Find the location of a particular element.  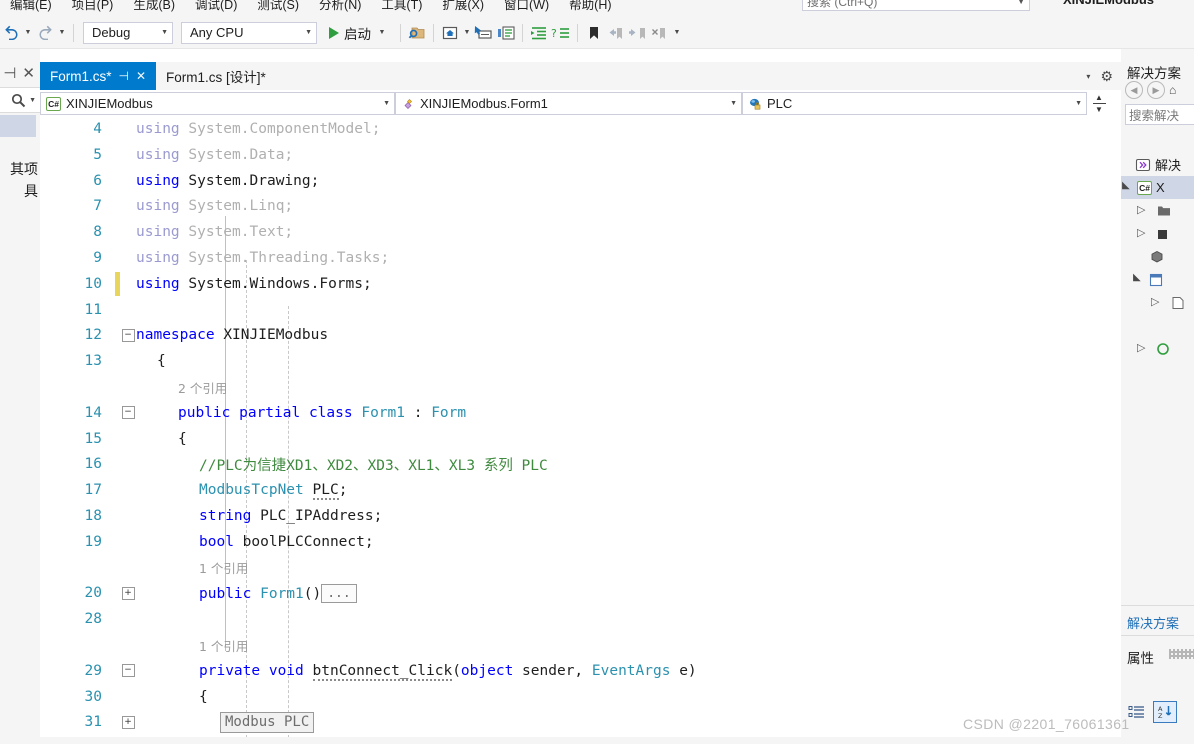

tree-row-form1 is located at coordinates (1142, 279).